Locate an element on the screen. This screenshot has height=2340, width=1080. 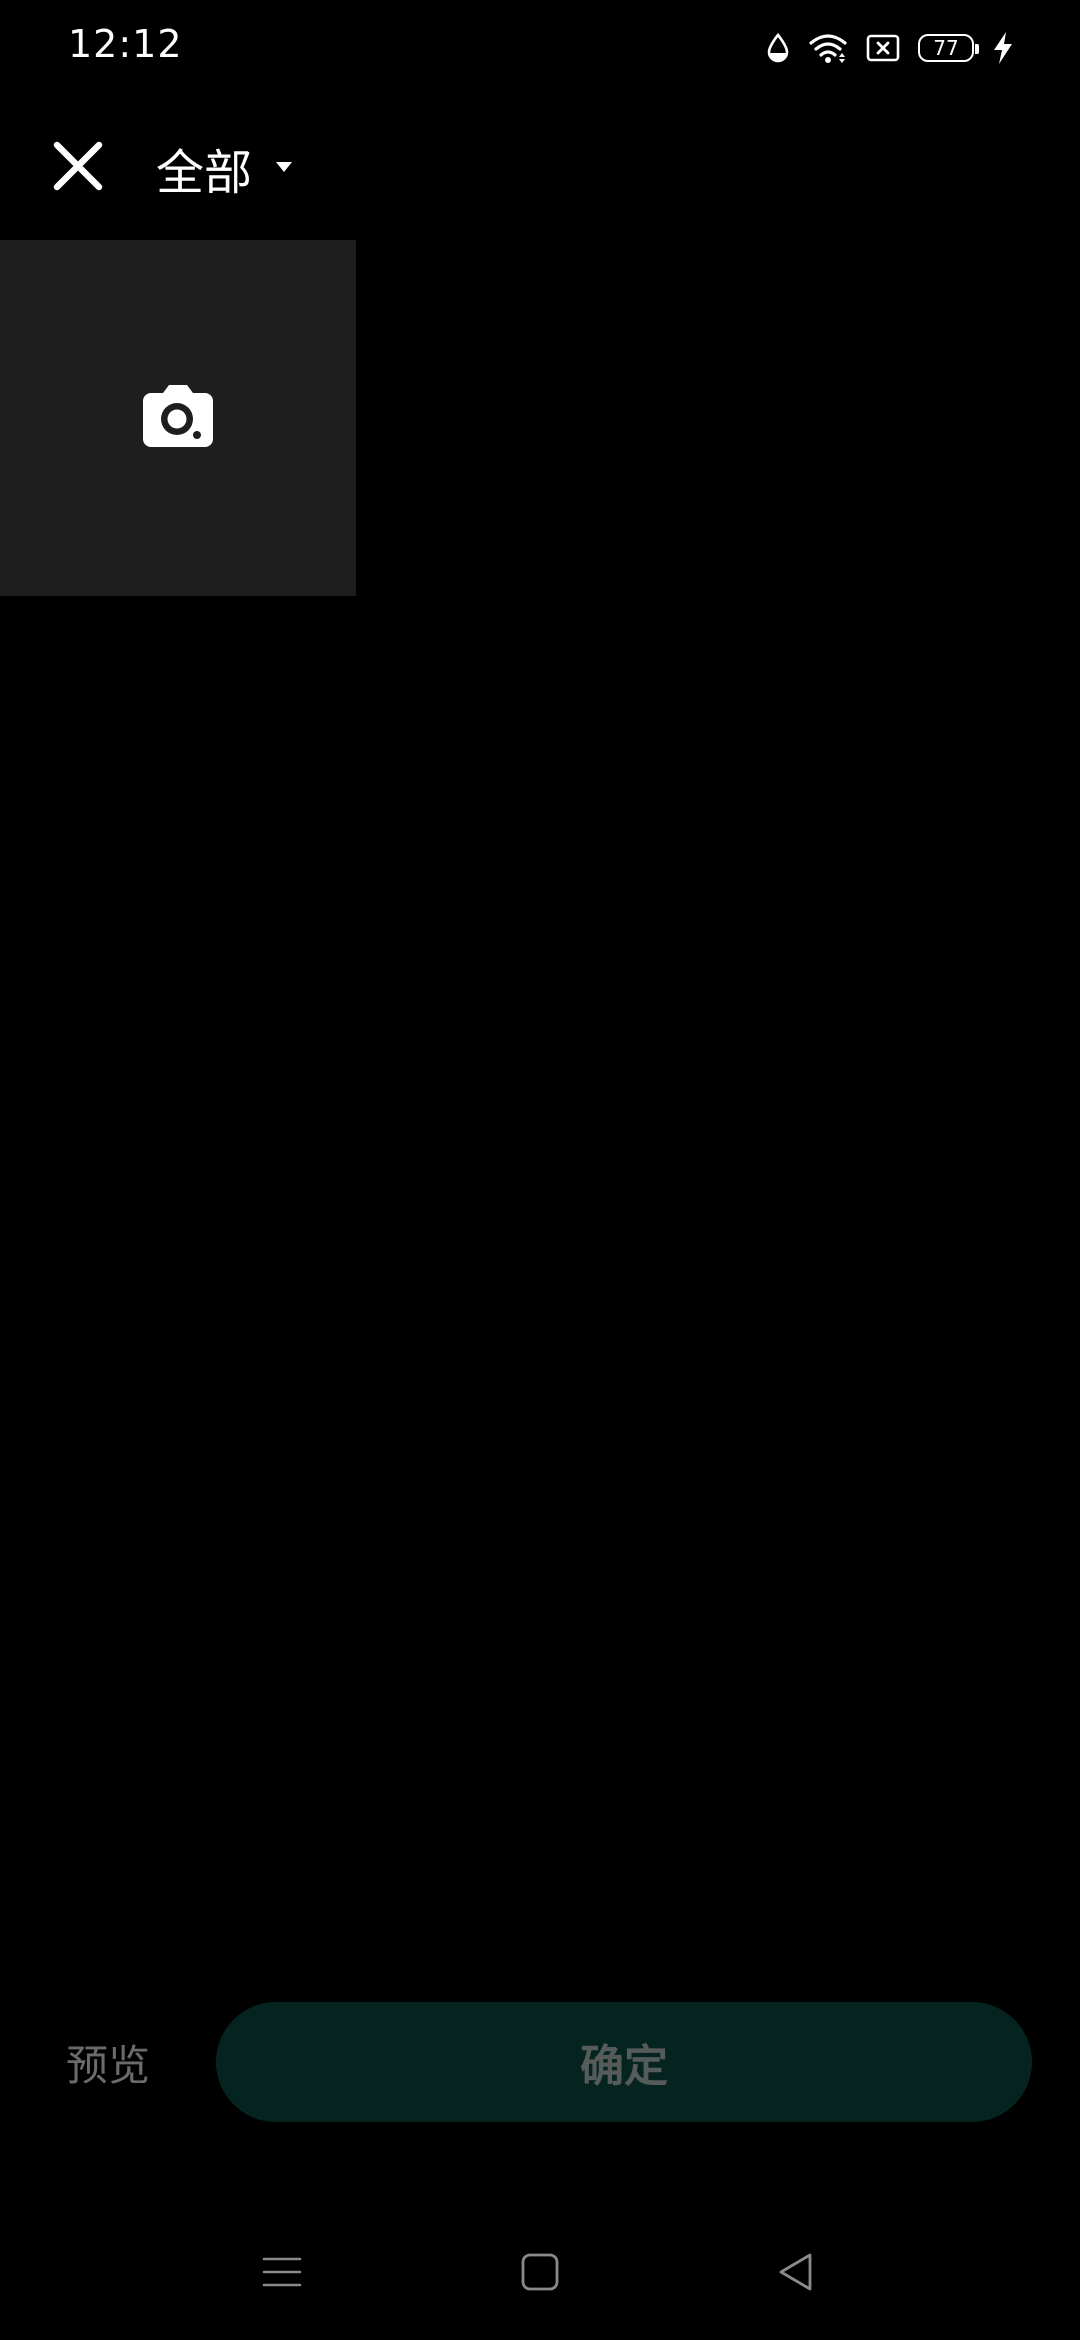
back-triangle-icon is located at coordinates (796, 2274).